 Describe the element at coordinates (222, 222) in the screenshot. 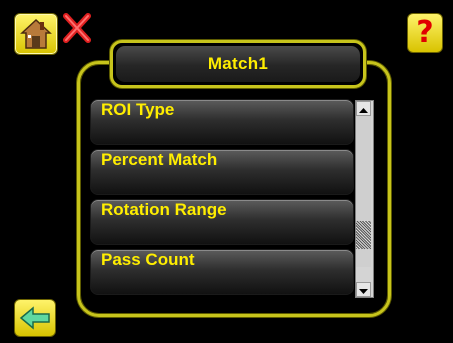

I see `list-item-rotation-range: Rotation Range` at that location.